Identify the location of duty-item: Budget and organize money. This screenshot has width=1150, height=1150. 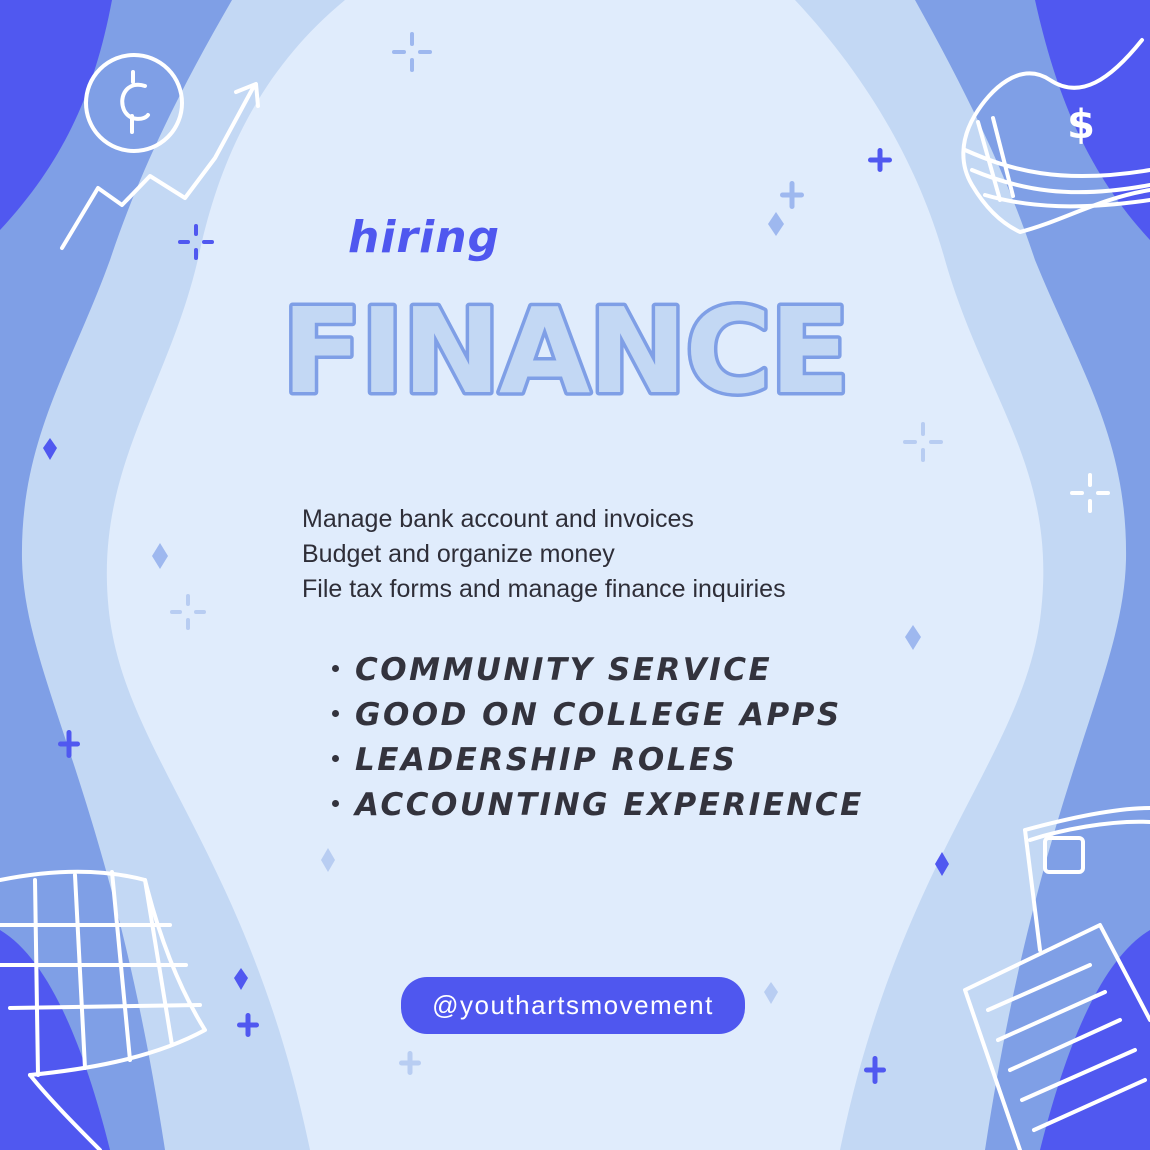
(458, 554).